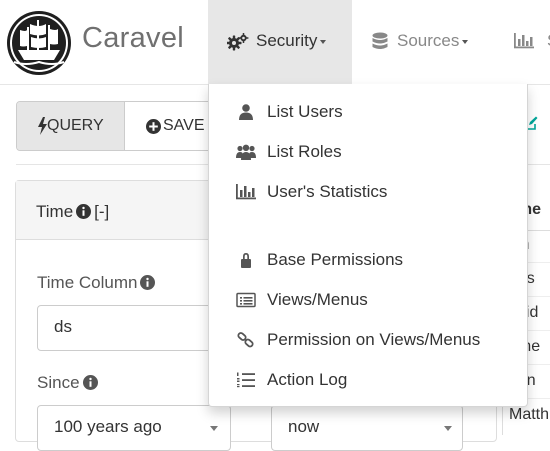 The width and height of the screenshot is (550, 451). What do you see at coordinates (246, 380) in the screenshot?
I see `list-ol-icon` at bounding box center [246, 380].